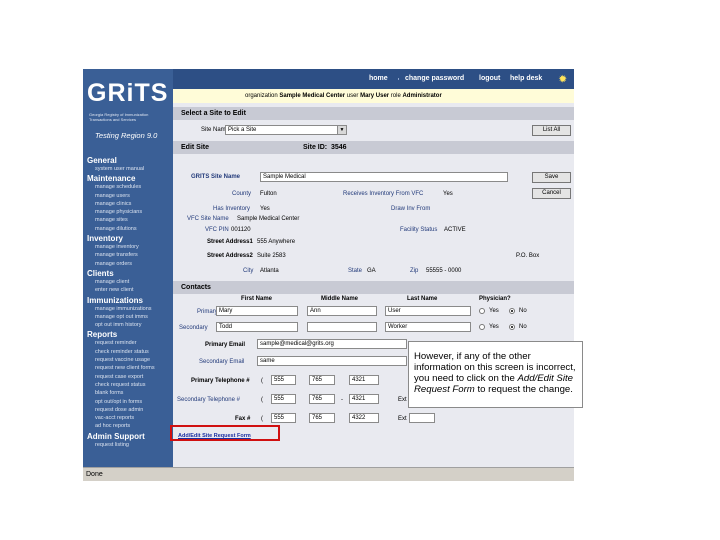 The height and width of the screenshot is (540, 720). Describe the element at coordinates (129, 317) in the screenshot. I see `sidebar-item-manage-opt-out-imms: manage opt out imms` at that location.